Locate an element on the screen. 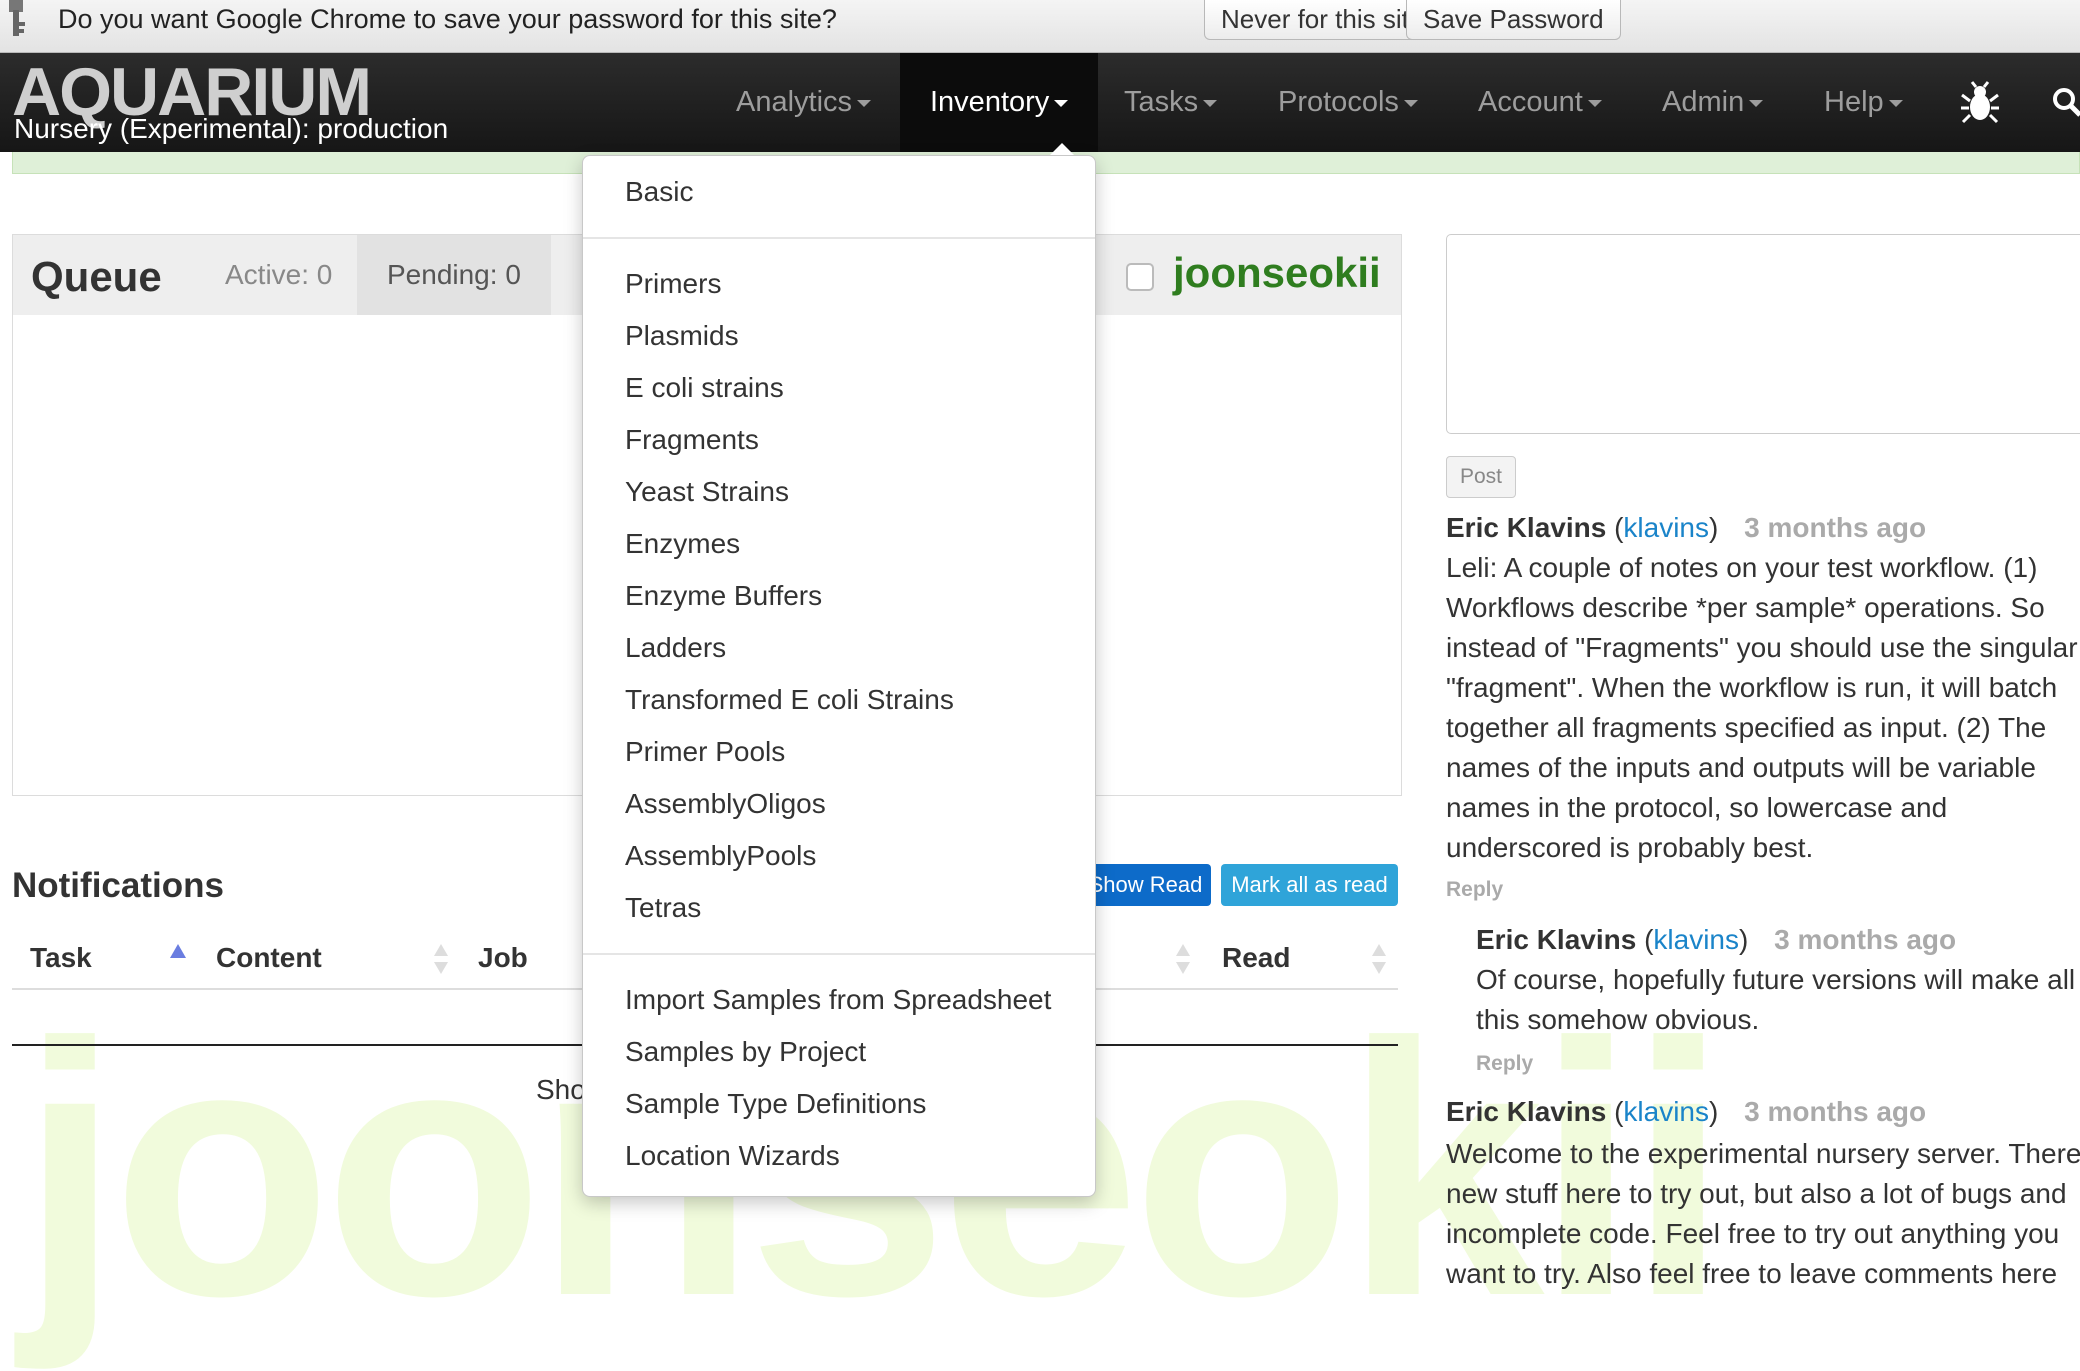 This screenshot has width=2080, height=1371. nav-account: Account is located at coordinates (1540, 102).